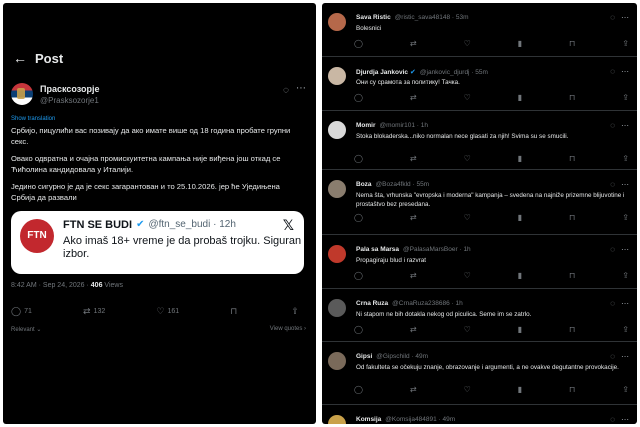 The height and width of the screenshot is (427, 640). I want to click on reply-author-name: Sava Ristic, so click(373, 17).